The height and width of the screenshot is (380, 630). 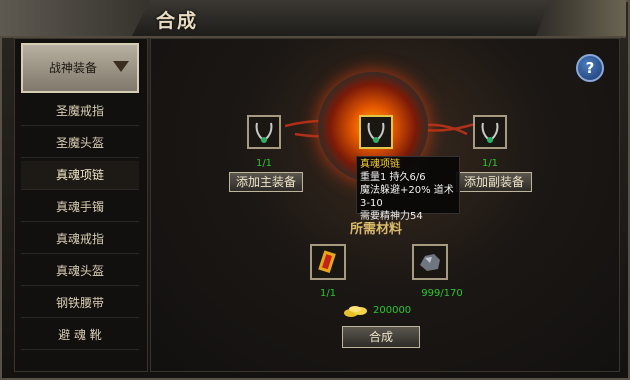 I want to click on sub-equipment-count: 1/1, so click(x=490, y=163).